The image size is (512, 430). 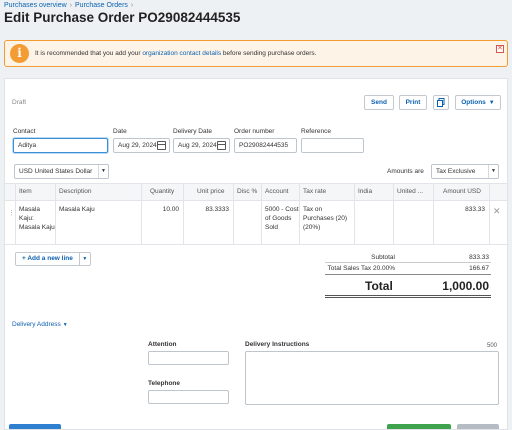 I want to click on delivery-address-label: Delivery Address, so click(x=36, y=324).